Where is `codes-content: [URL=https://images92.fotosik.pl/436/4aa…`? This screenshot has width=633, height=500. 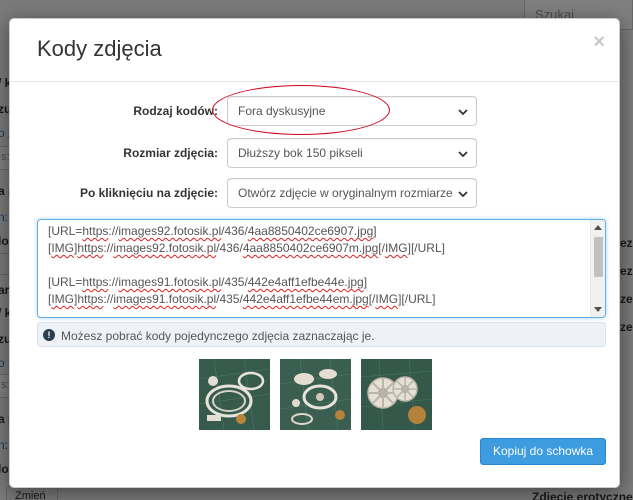
codes-content: [URL=https://images92.fotosik.pl/436/4aa… is located at coordinates (317, 265).